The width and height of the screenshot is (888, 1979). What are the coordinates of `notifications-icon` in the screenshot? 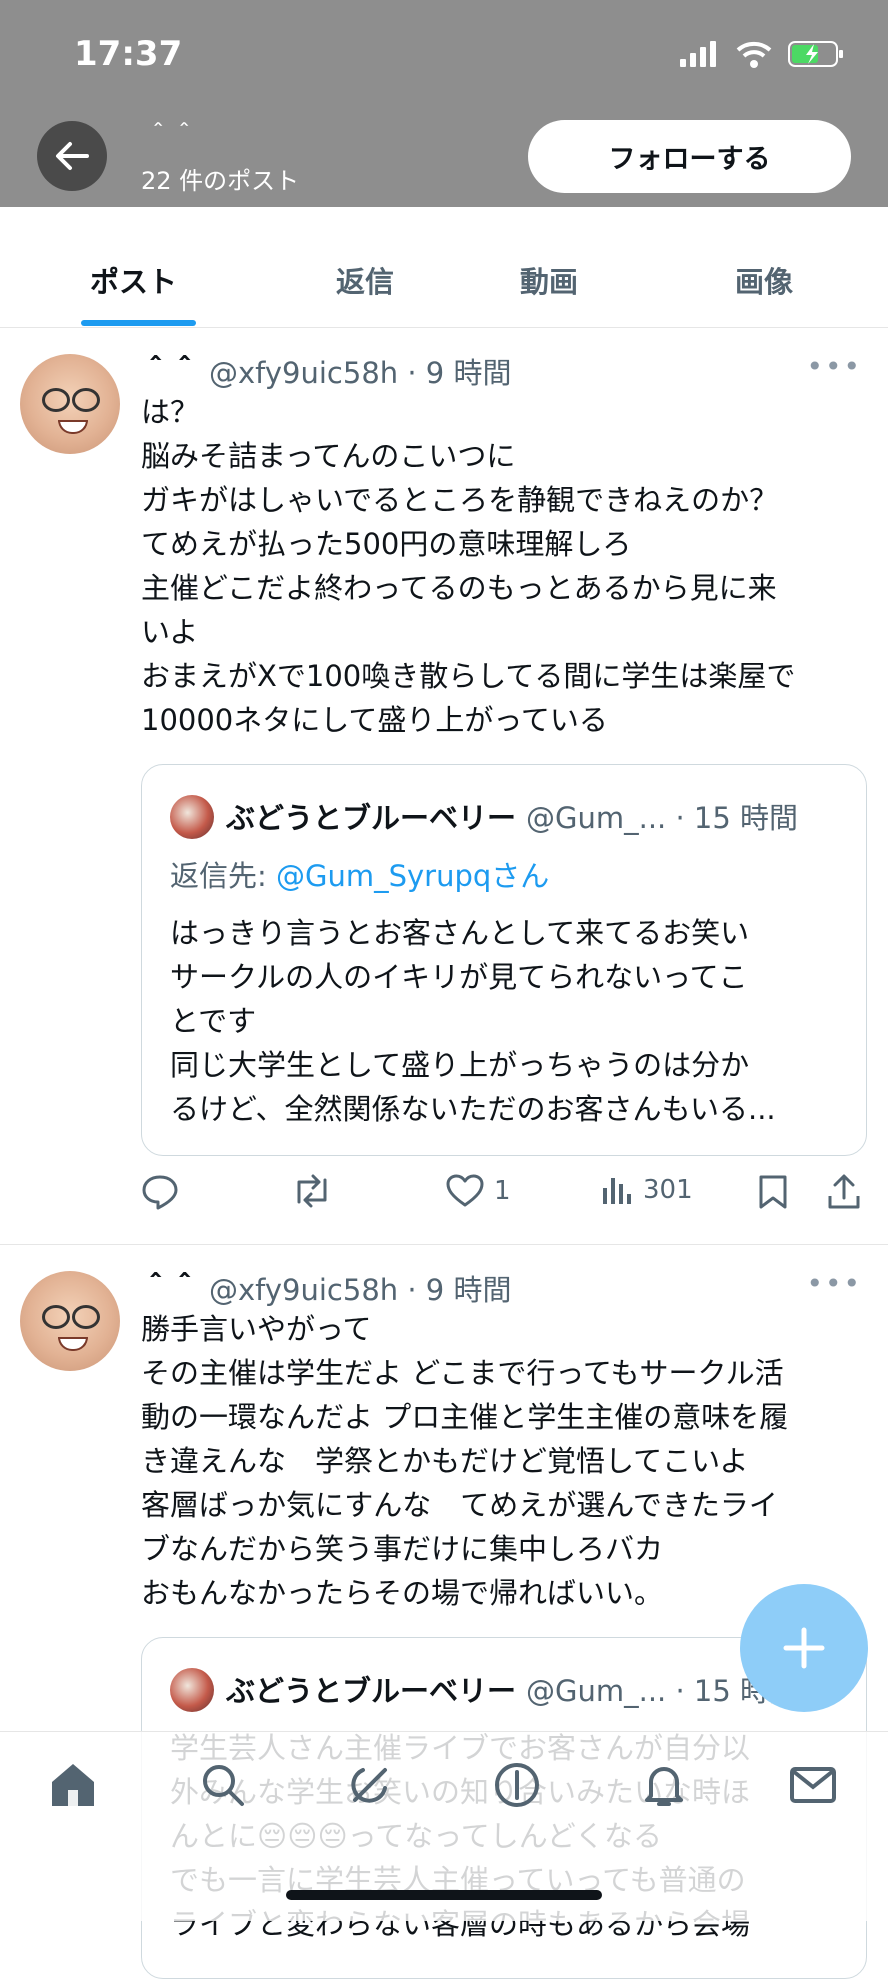 It's located at (664, 1785).